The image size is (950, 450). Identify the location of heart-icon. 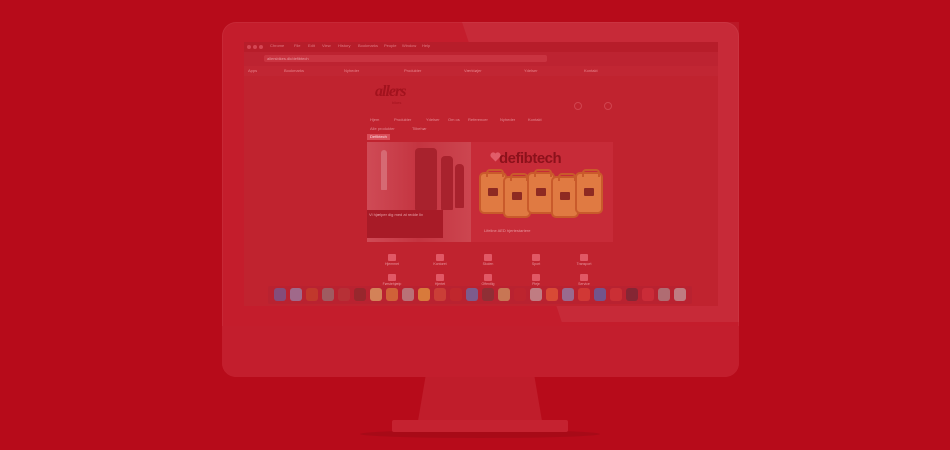
(440, 277).